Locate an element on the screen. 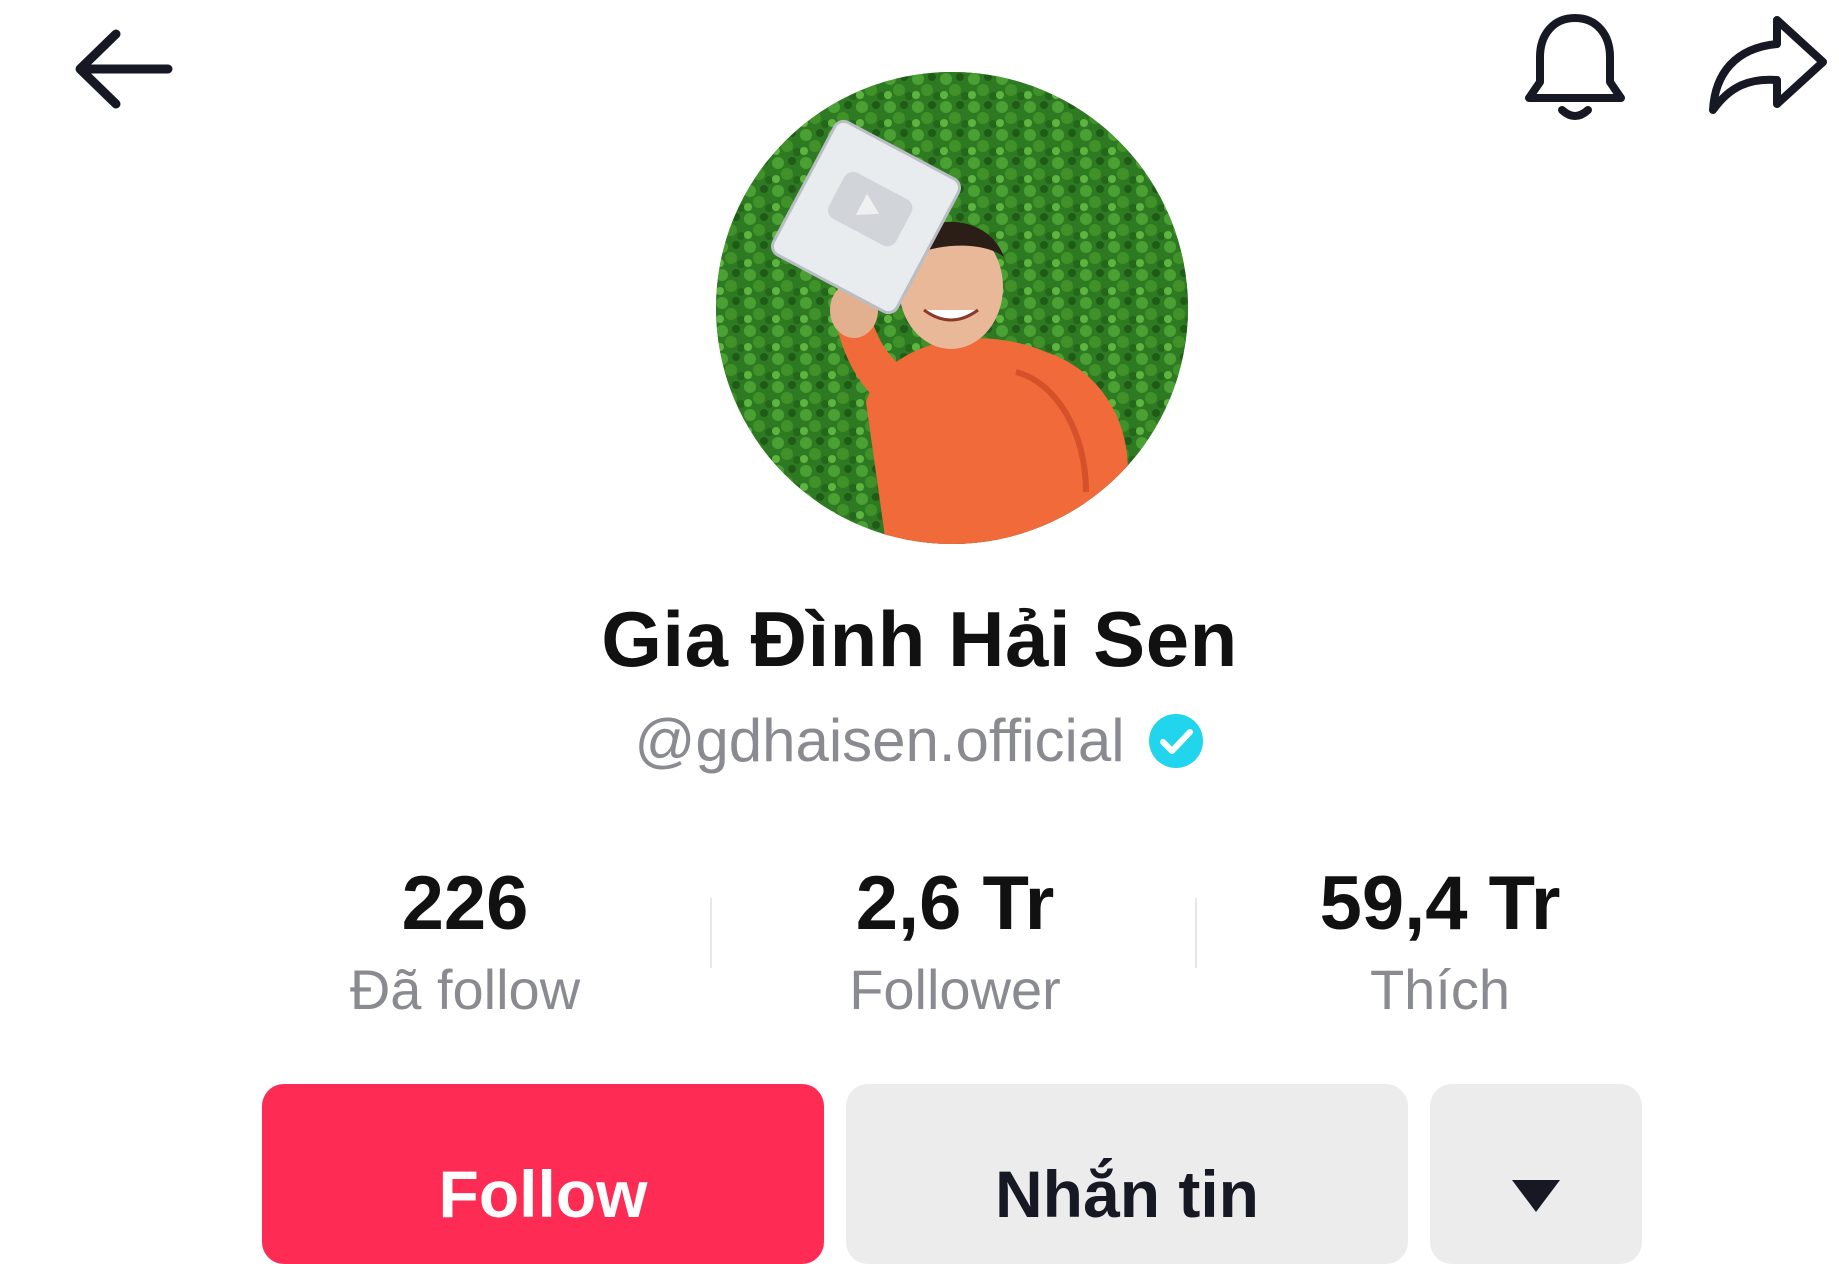  stat-following: 226 Đã follow is located at coordinates (465, 942).